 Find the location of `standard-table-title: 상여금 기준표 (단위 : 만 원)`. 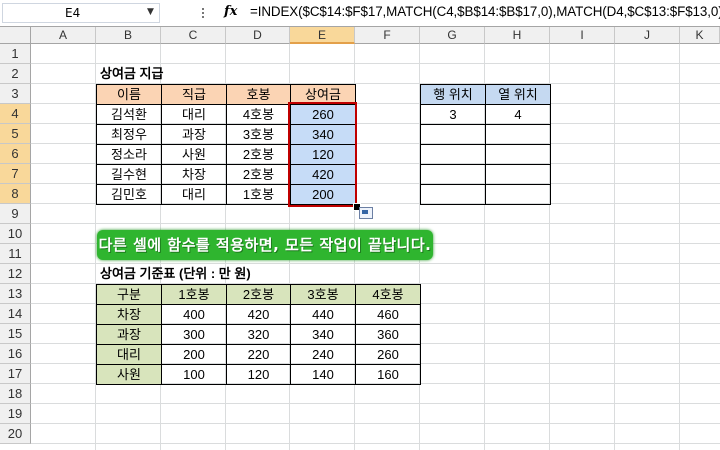

standard-table-title: 상여금 기준표 (단위 : 만 원) is located at coordinates (226, 274).